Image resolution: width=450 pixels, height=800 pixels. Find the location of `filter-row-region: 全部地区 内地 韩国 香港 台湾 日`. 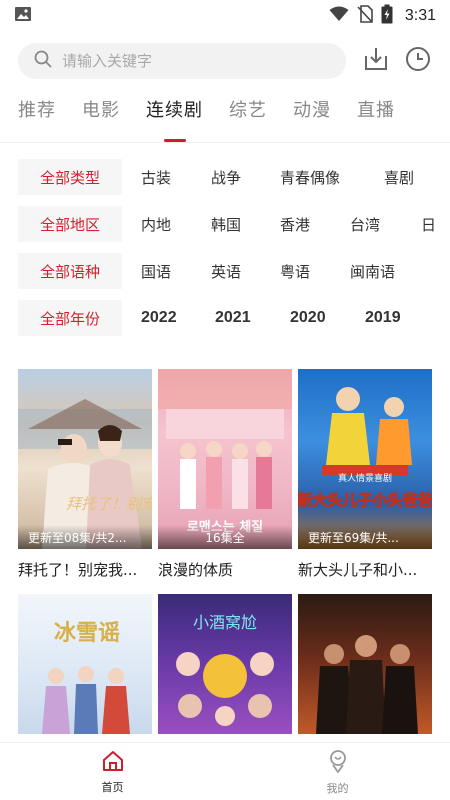

filter-row-region: 全部地区 内地 韩国 香港 台湾 日 is located at coordinates (234, 224).